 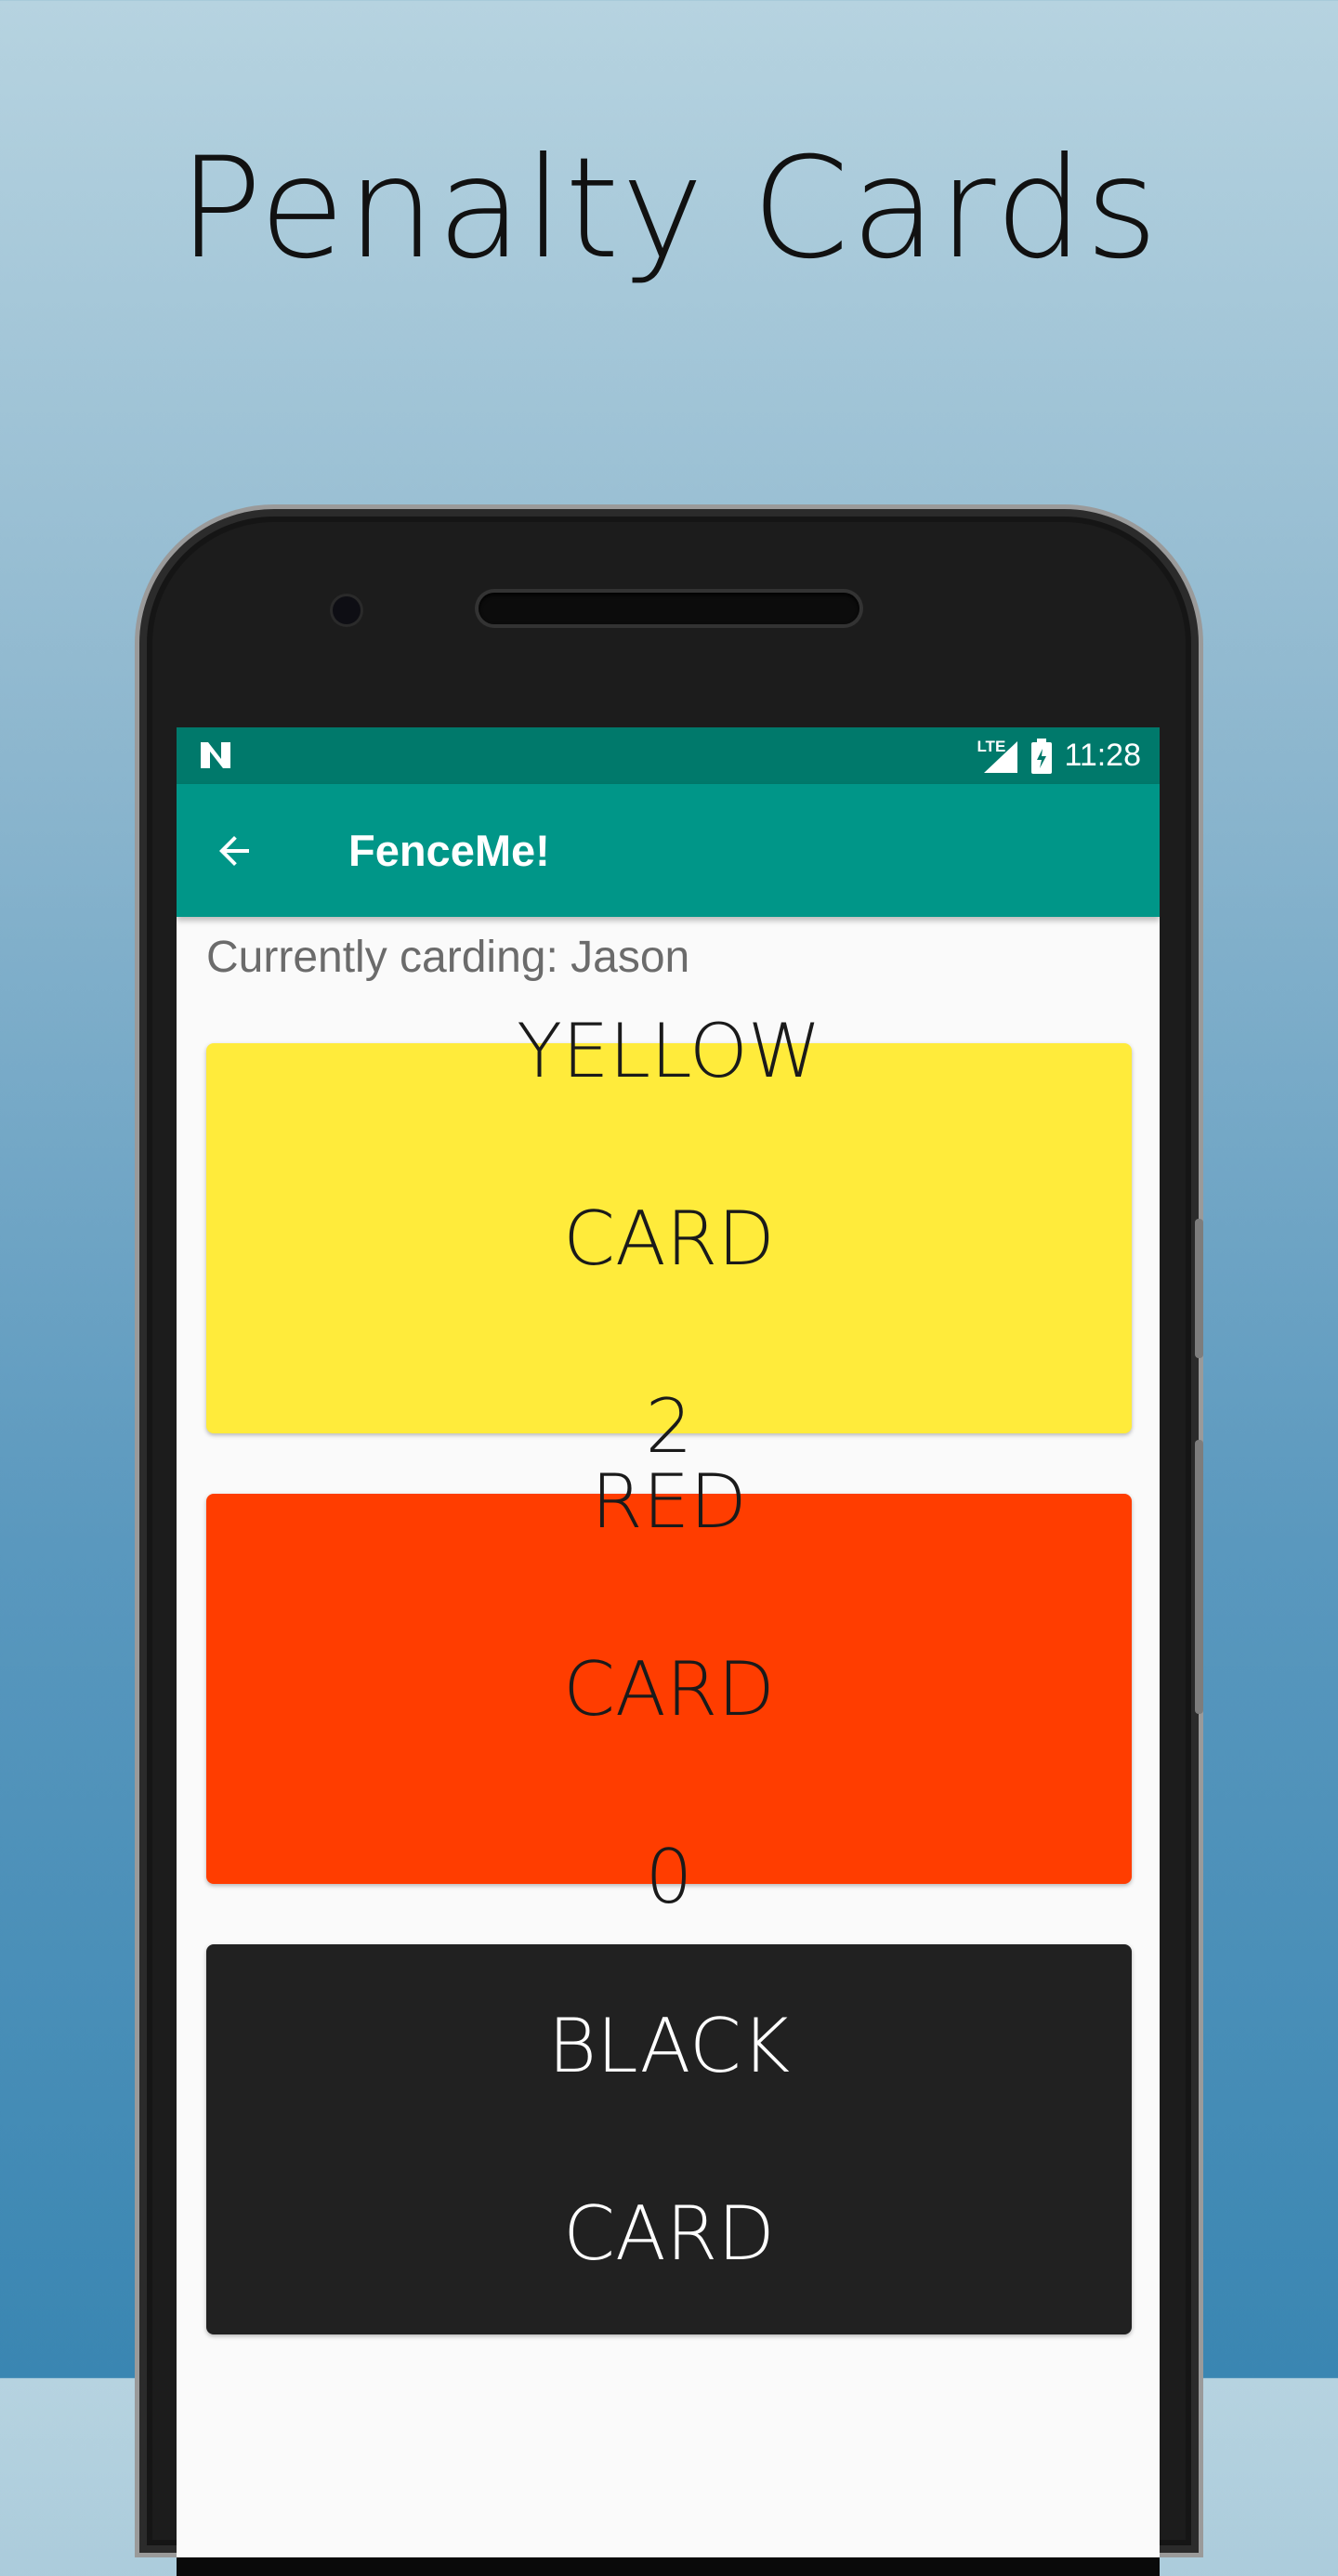 I want to click on app-title: FenceMe!, so click(x=449, y=850).